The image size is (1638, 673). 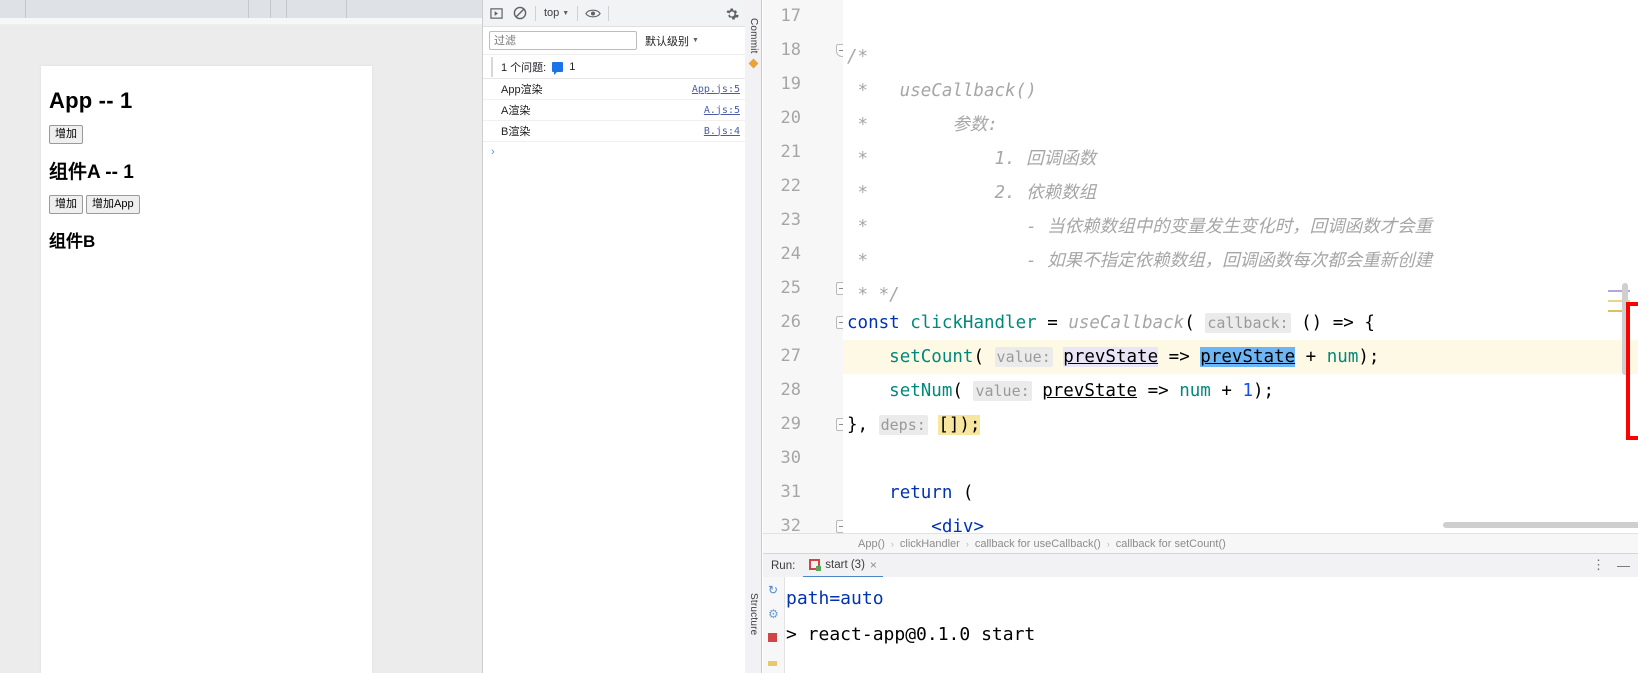 I want to click on code-line: * useCallback(), so click(x=942, y=91).